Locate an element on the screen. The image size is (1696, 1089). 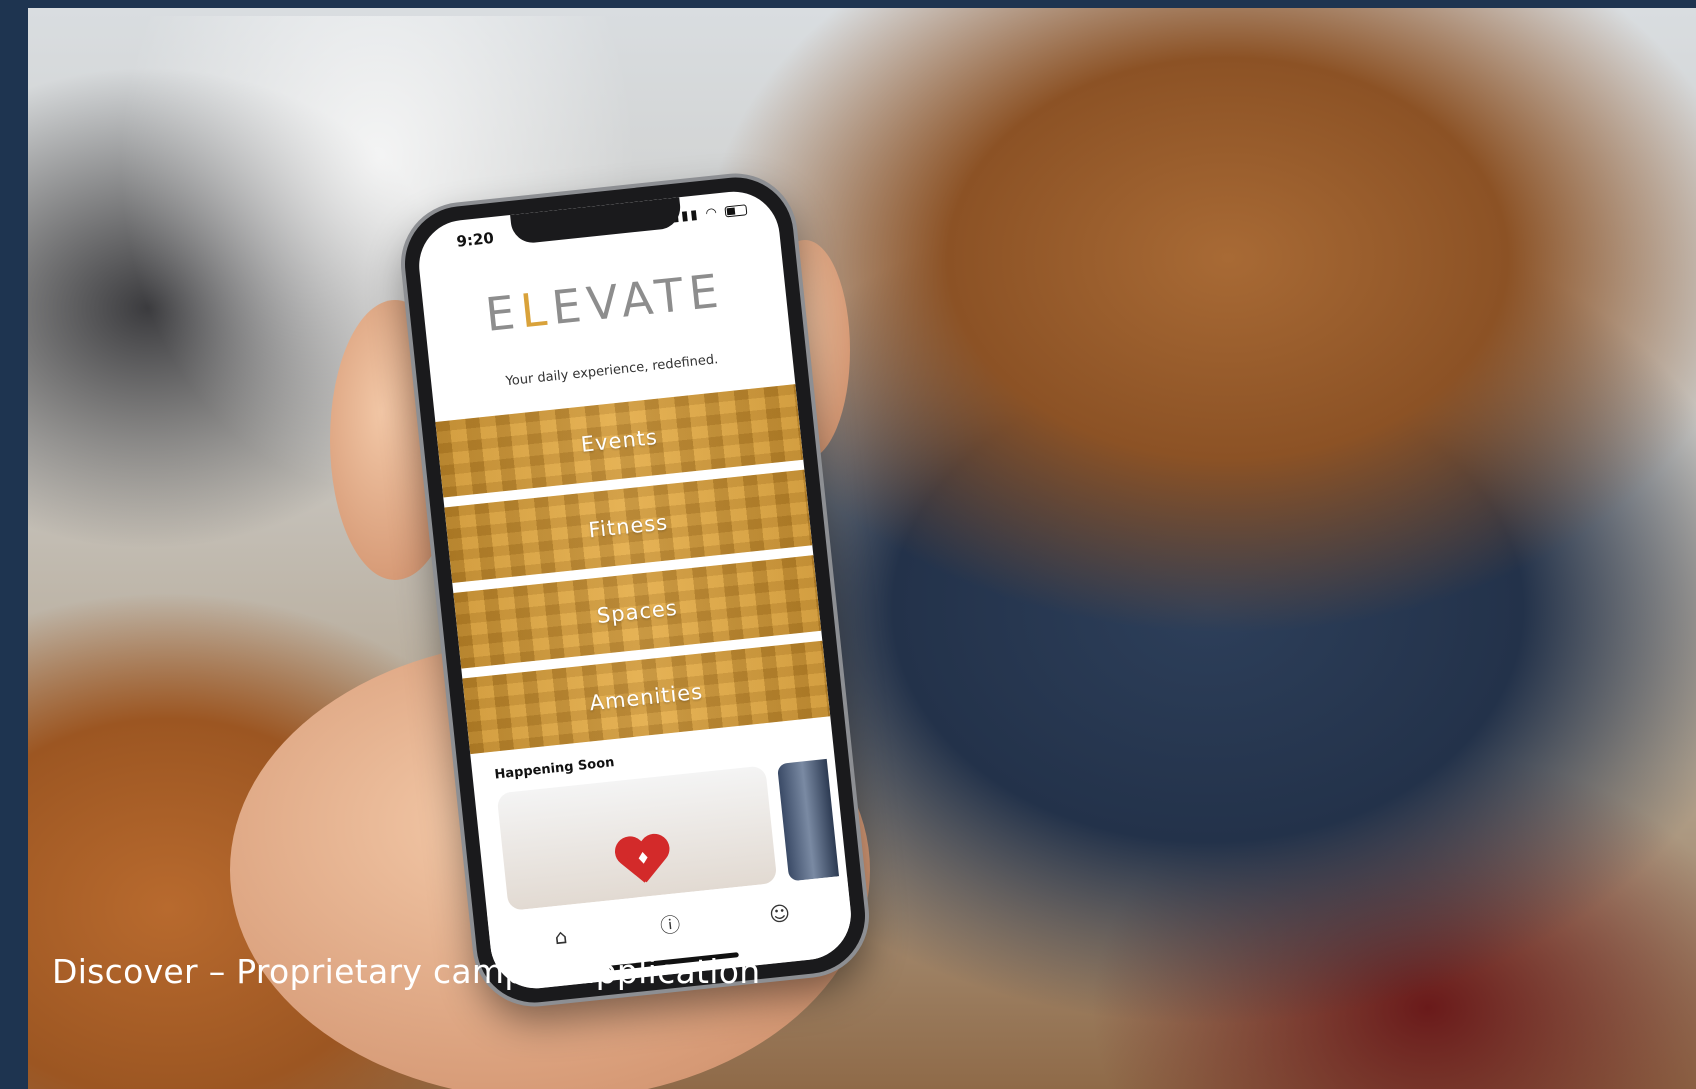
top-border is located at coordinates (848, 4).